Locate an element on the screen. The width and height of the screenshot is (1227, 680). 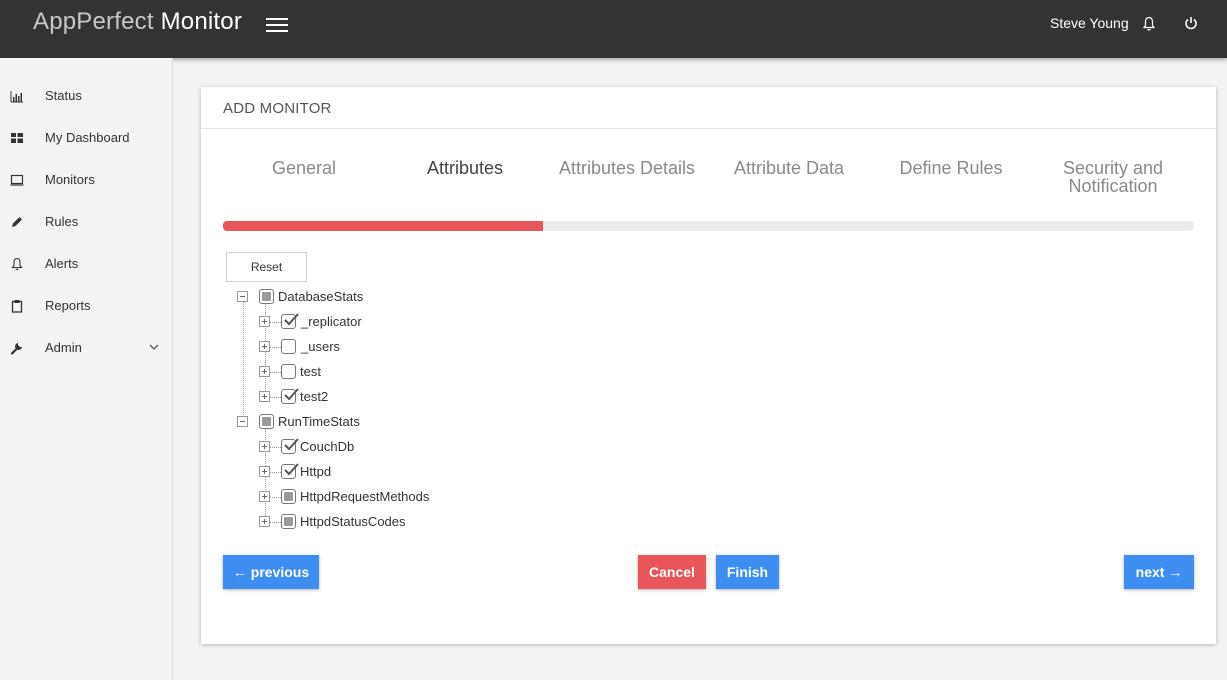
tree-node-couchdb: CouchDb is located at coordinates (359, 447).